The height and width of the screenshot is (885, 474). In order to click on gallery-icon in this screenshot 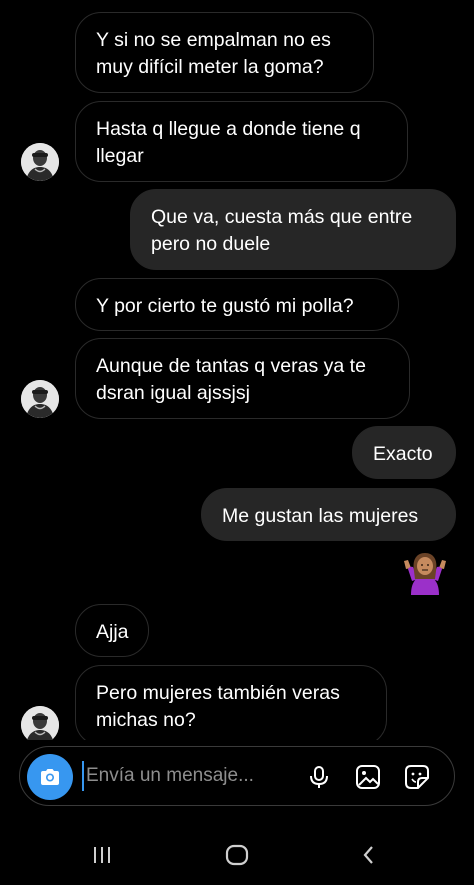, I will do `click(368, 777)`.